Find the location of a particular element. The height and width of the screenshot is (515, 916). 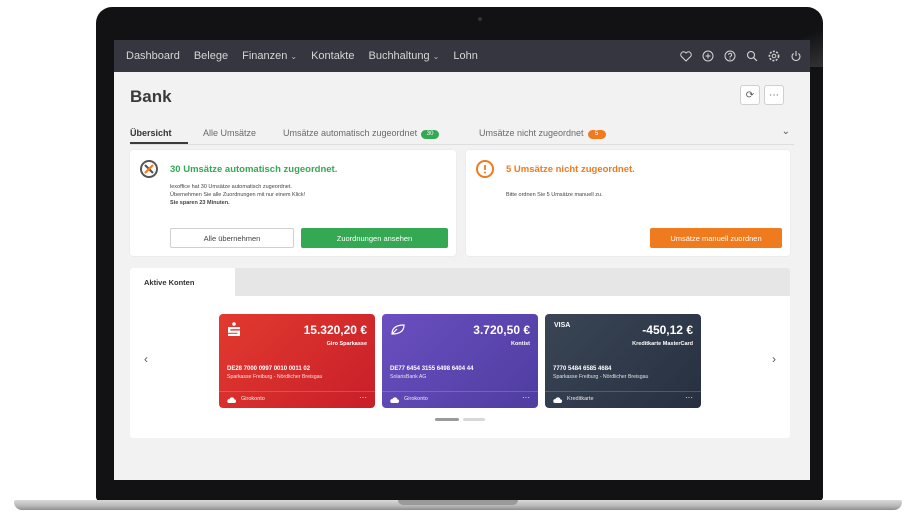

help-icon is located at coordinates (730, 56).